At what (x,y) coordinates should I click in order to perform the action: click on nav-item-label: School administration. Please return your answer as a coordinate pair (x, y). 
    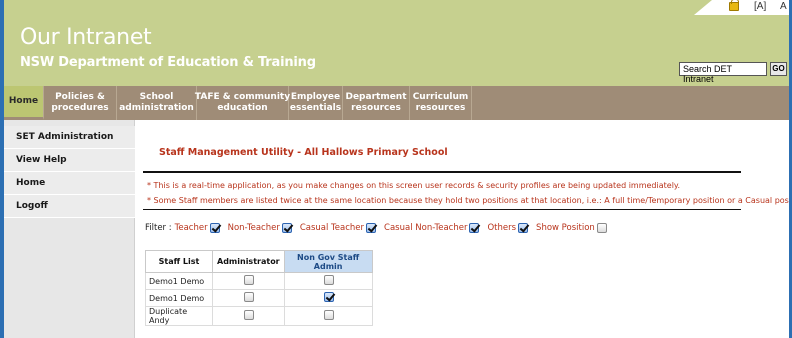
    Looking at the image, I should click on (156, 102).